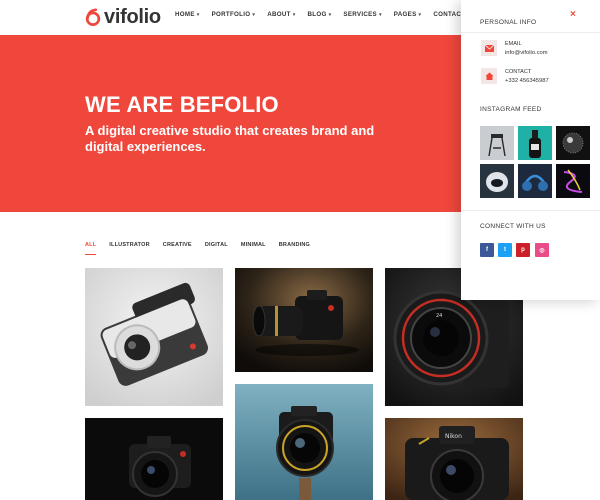 Image resolution: width=600 pixels, height=500 pixels. I want to click on filter-minimal: MINIMAL, so click(253, 245).